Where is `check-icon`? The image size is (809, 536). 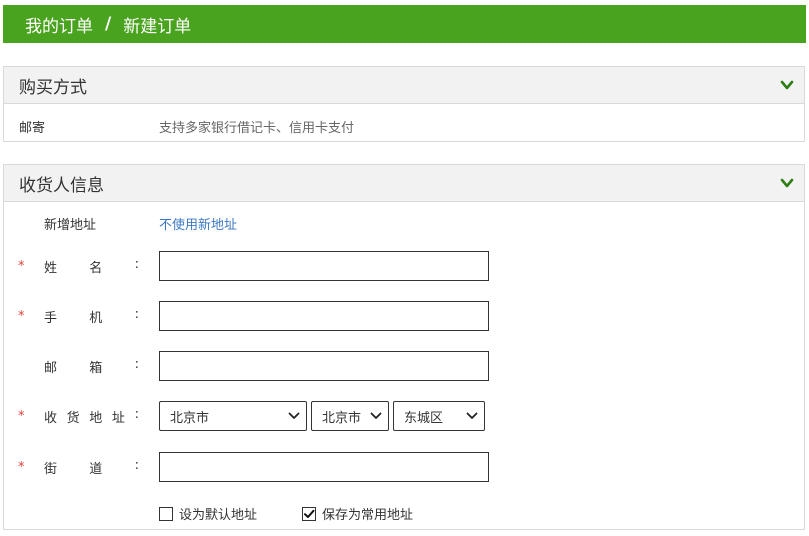 check-icon is located at coordinates (309, 513).